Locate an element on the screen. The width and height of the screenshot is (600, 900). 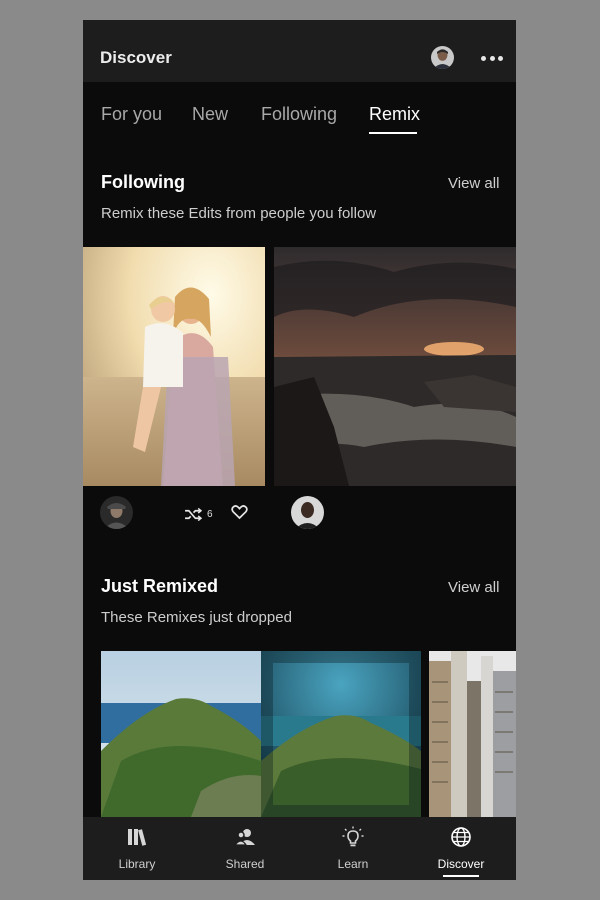
nav-item-library: Library is located at coordinates (137, 848).